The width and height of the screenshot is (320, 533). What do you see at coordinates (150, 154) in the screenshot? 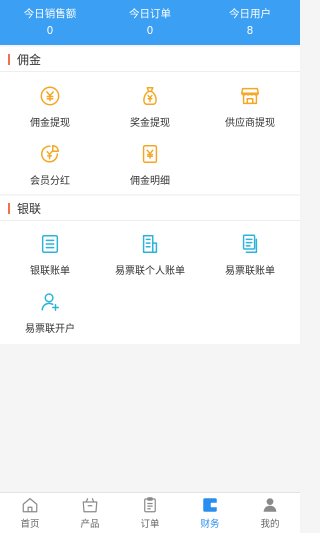
I see `yen-note-icon` at bounding box center [150, 154].